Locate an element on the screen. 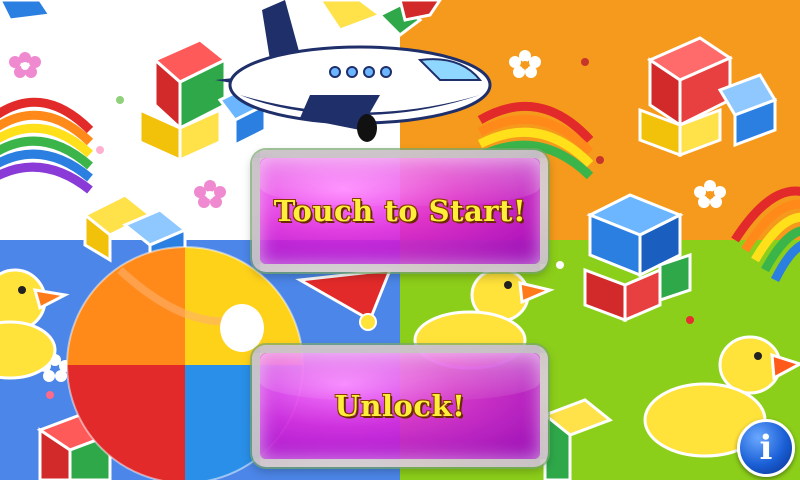 The image size is (800, 480). party-hat is located at coordinates (344, 299).